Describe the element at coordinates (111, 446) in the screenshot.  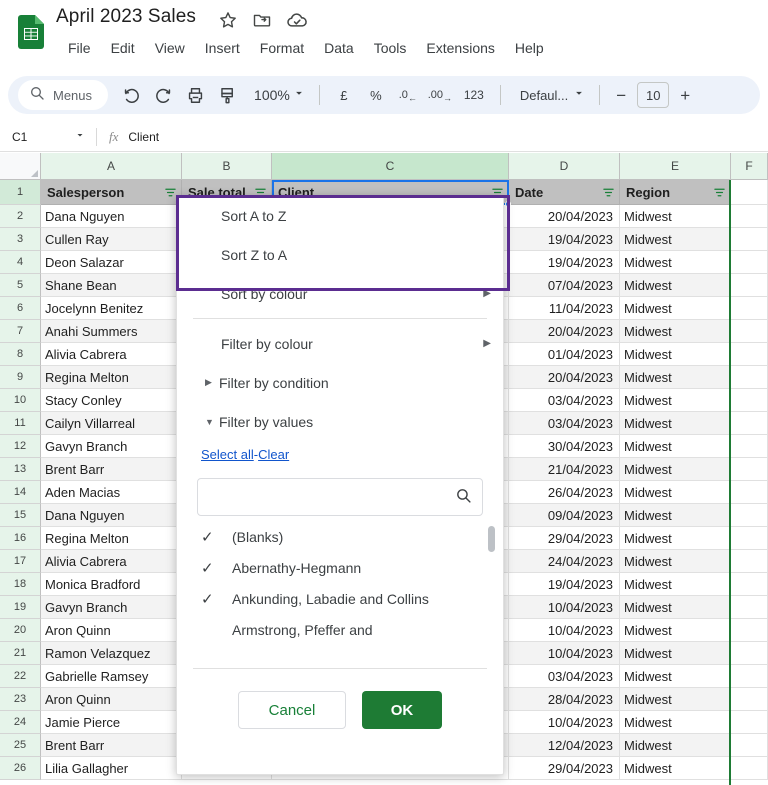
I see `cell-a12: Gavyn Branch` at that location.